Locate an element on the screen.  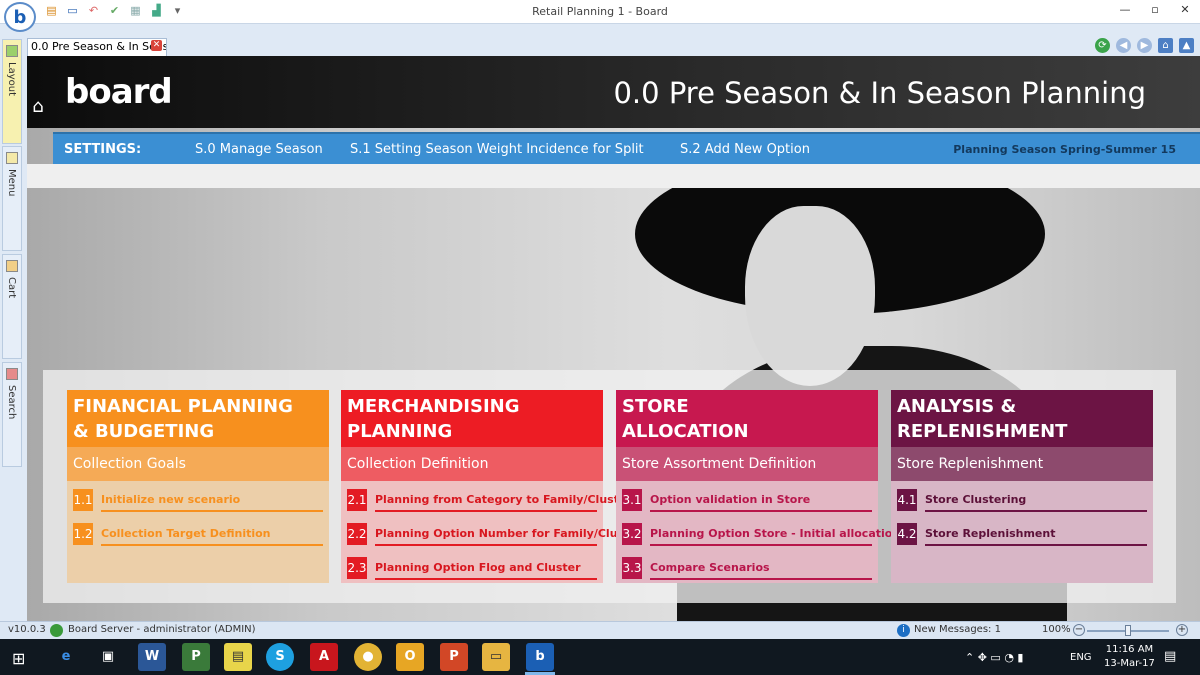
card-title-line2: PLANNING is located at coordinates (400, 431).